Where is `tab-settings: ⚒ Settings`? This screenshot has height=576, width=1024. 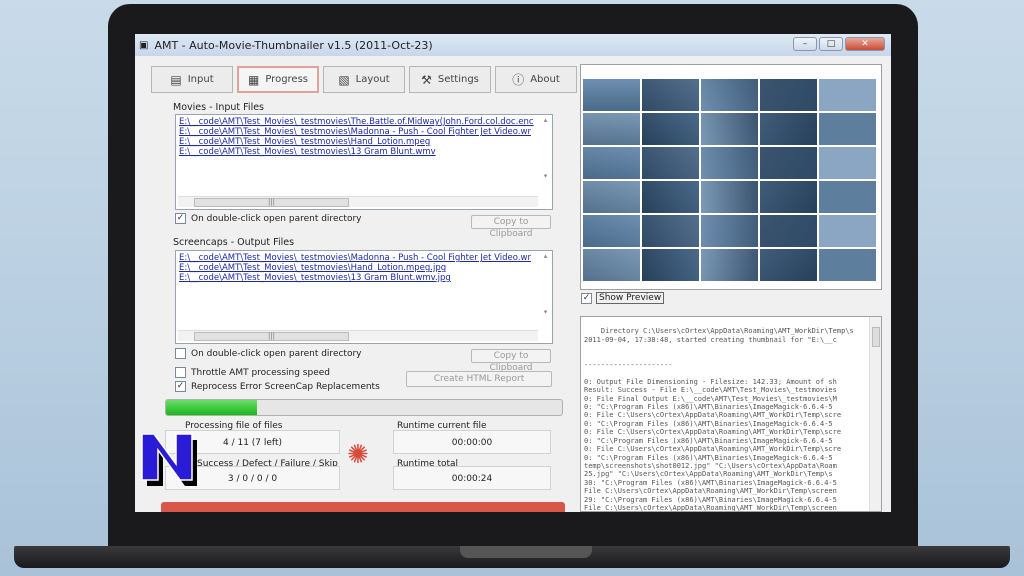
tab-settings: ⚒ Settings is located at coordinates (450, 79).